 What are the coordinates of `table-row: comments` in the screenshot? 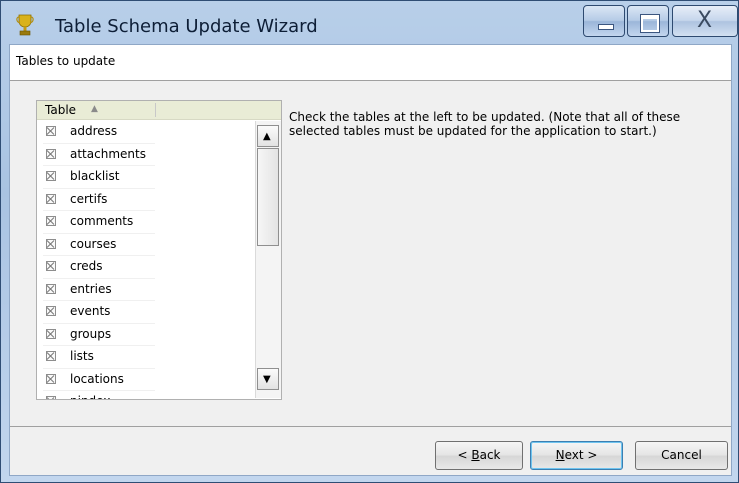 It's located at (146, 222).